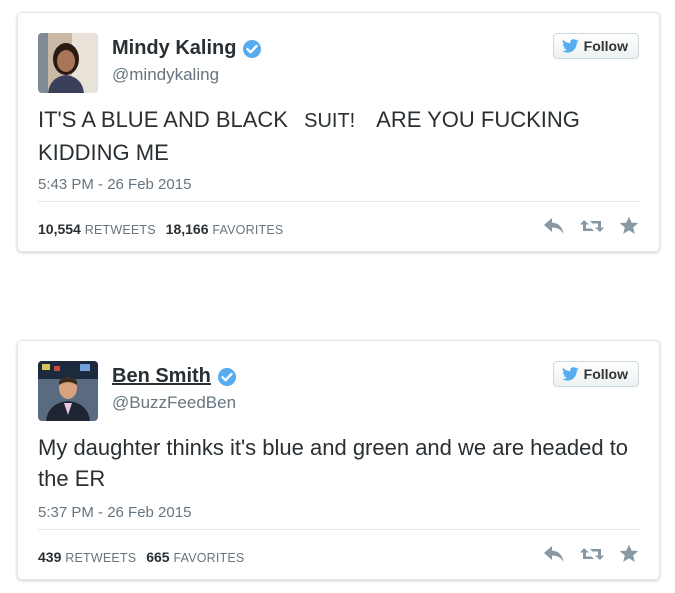 This screenshot has width=675, height=593. I want to click on name-row: Ben Smith, so click(174, 376).